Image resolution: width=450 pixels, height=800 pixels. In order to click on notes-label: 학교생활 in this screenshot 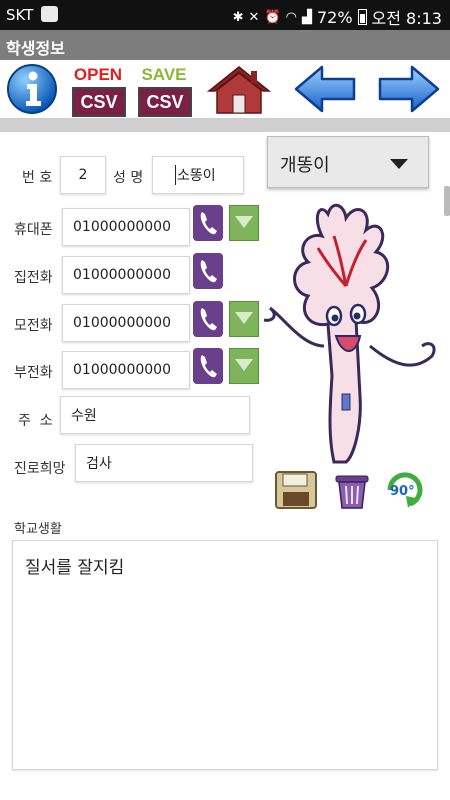, I will do `click(38, 529)`.